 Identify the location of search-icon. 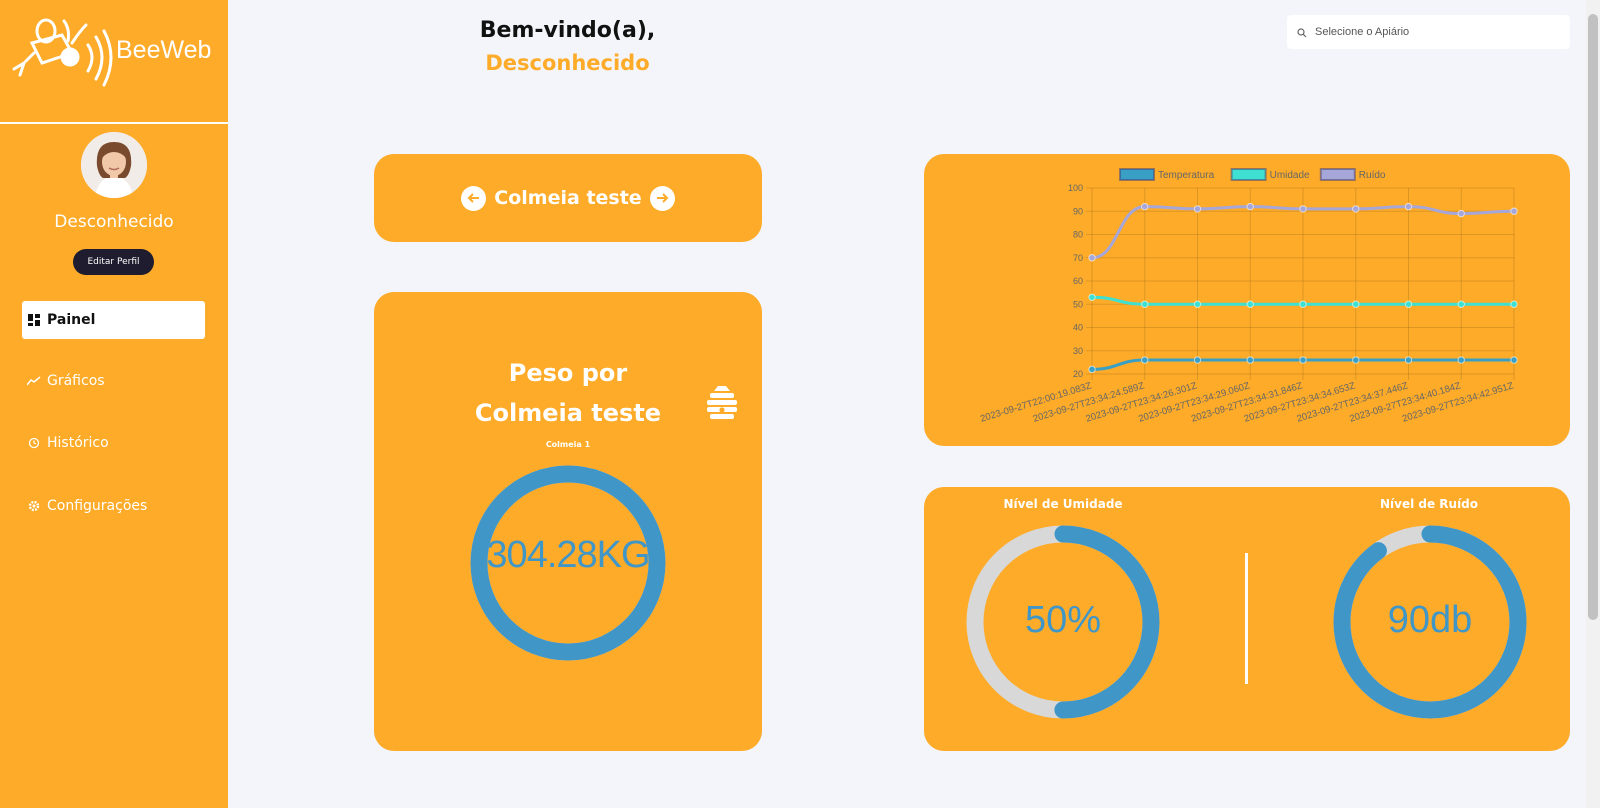
(1302, 32).